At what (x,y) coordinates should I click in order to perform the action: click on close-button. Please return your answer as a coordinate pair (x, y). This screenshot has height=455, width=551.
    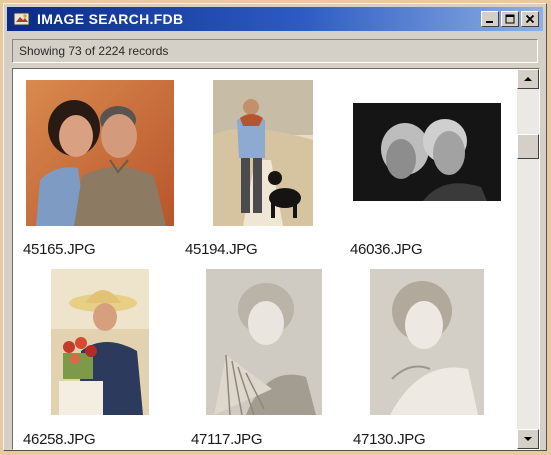
    Looking at the image, I should click on (530, 19).